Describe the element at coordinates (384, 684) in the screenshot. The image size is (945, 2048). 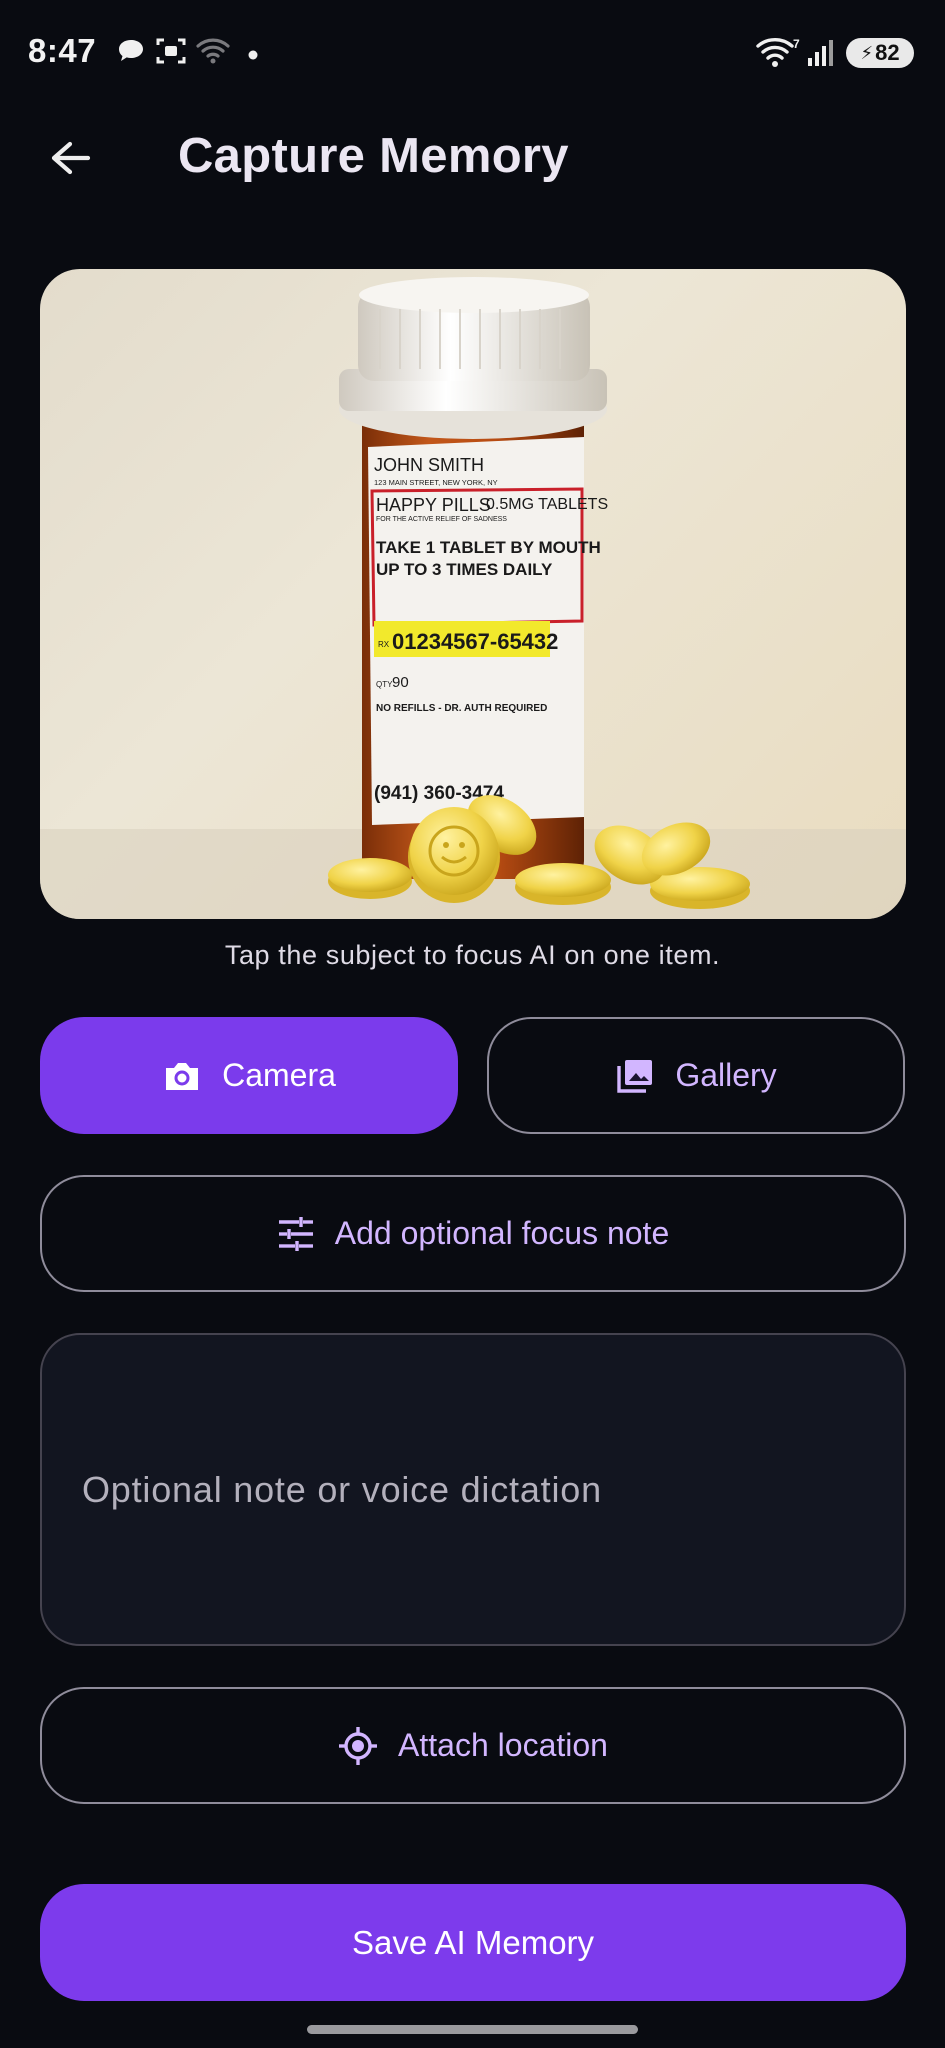
I see `label-qty-prefix: QTY` at that location.